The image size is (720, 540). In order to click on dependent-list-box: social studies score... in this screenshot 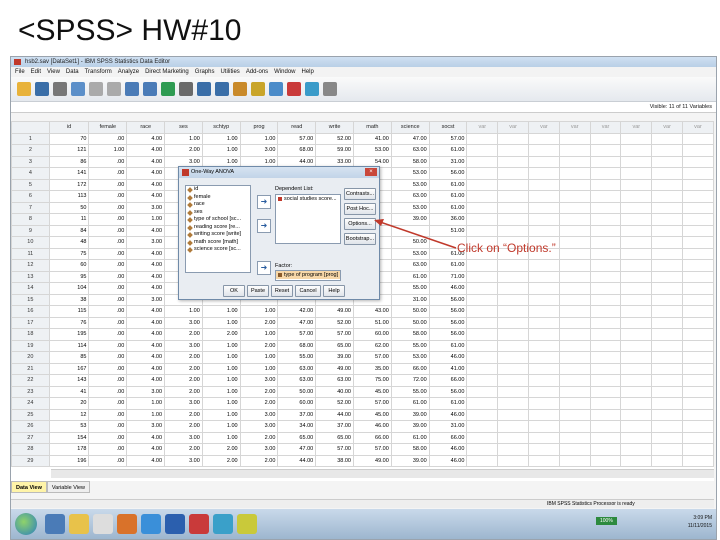, I will do `click(308, 219)`.